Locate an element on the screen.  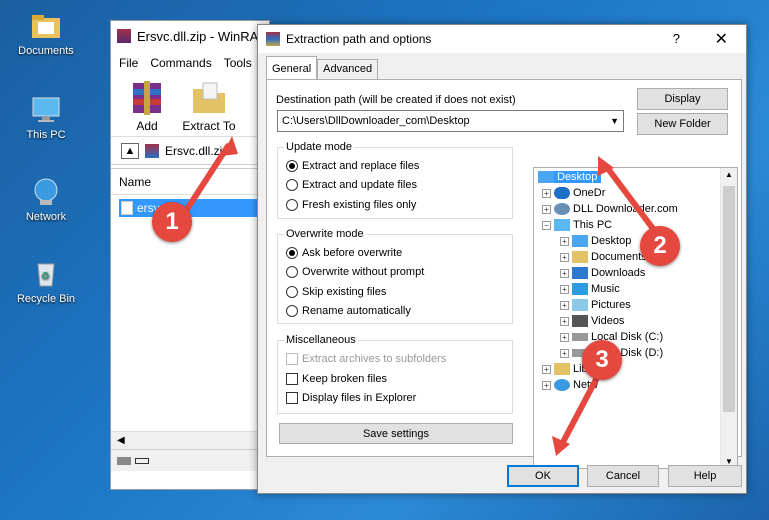
annotation-badge-3: 3 is located at coordinates (602, 360).